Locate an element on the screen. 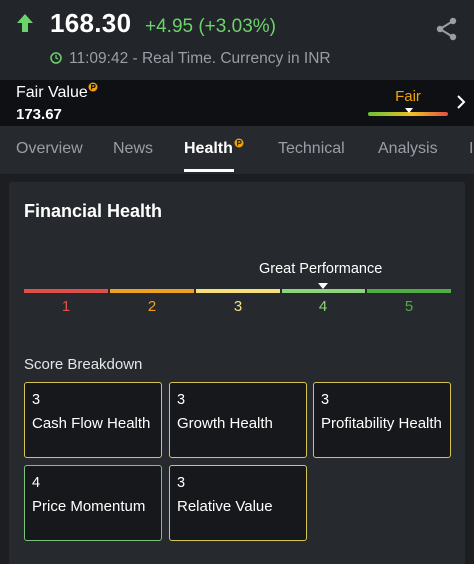  score-card-price-momentum: 4 Price Momentum is located at coordinates (93, 503).